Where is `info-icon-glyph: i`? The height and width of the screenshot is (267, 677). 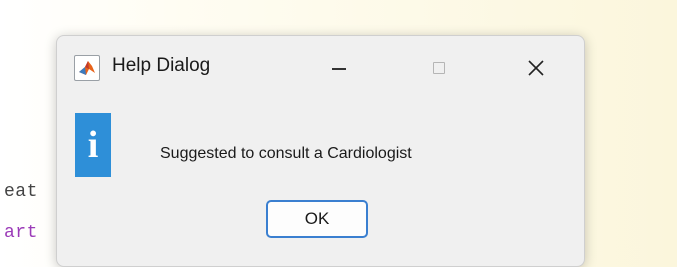 info-icon-glyph: i is located at coordinates (93, 145).